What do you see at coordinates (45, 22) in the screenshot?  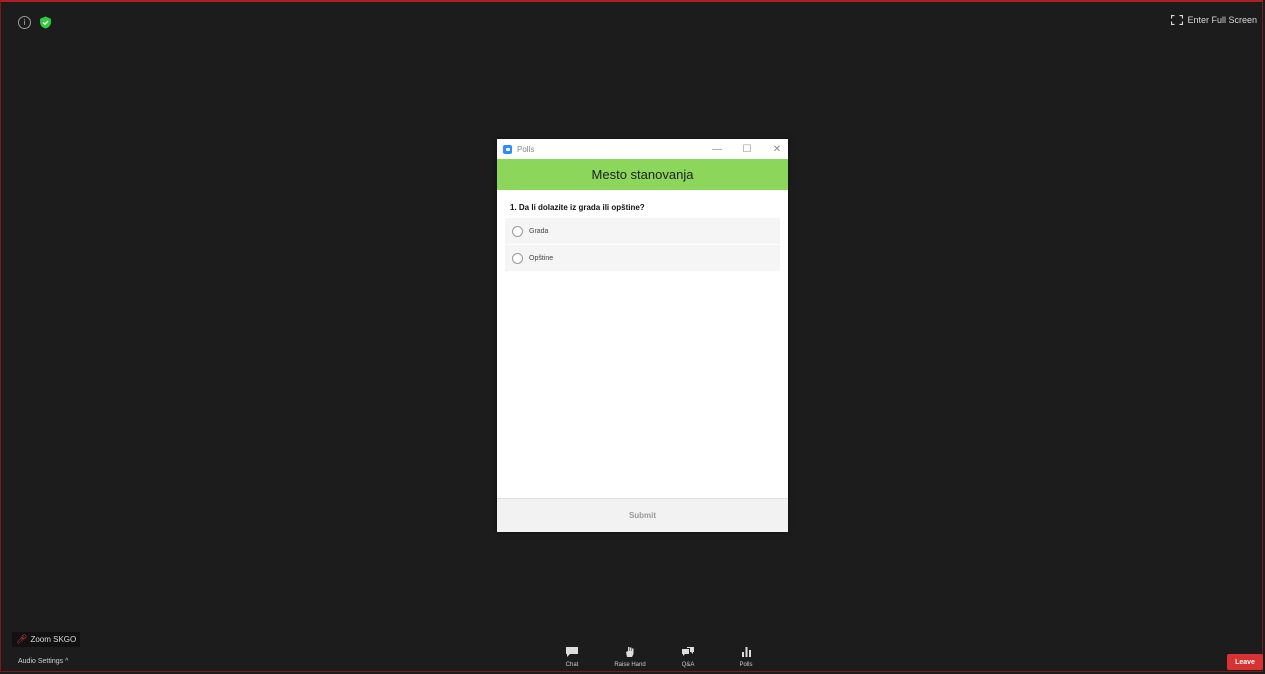 I see `shield-icon` at bounding box center [45, 22].